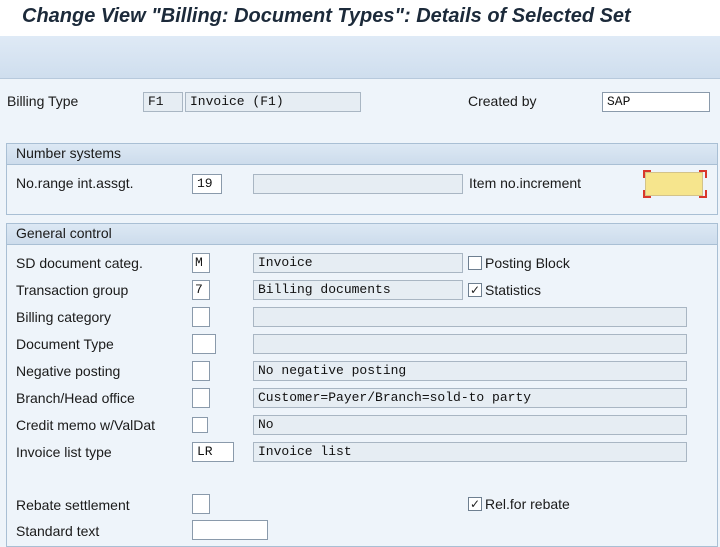  What do you see at coordinates (72, 290) in the screenshot?
I see `transaction-group-label: Transaction group` at bounding box center [72, 290].